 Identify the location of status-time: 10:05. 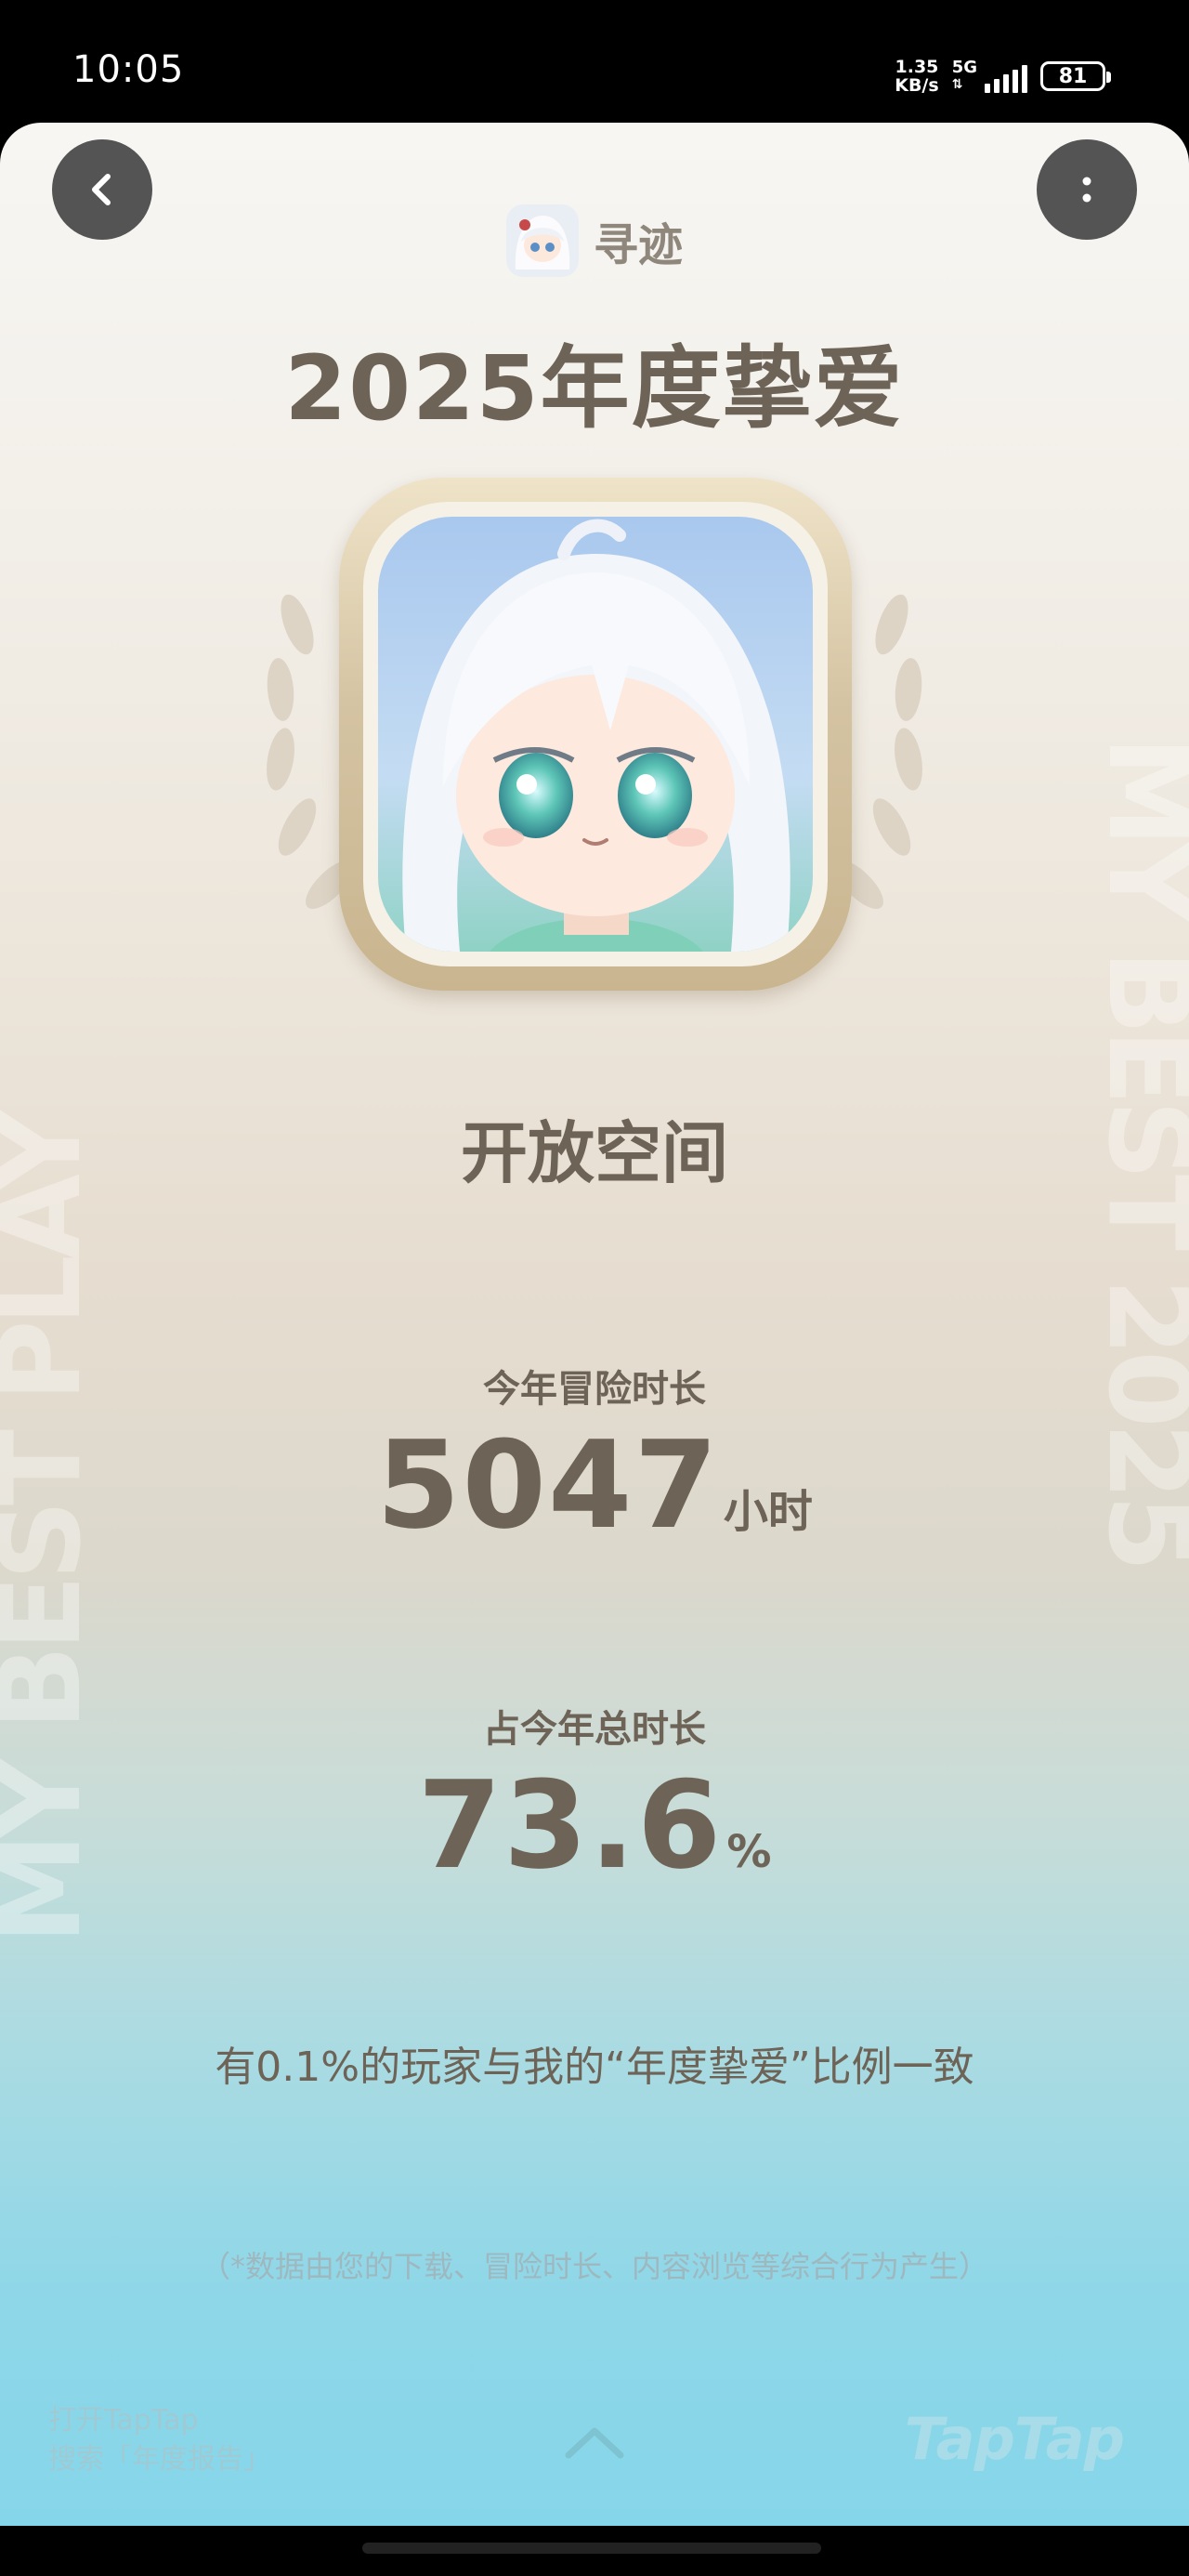
(128, 69).